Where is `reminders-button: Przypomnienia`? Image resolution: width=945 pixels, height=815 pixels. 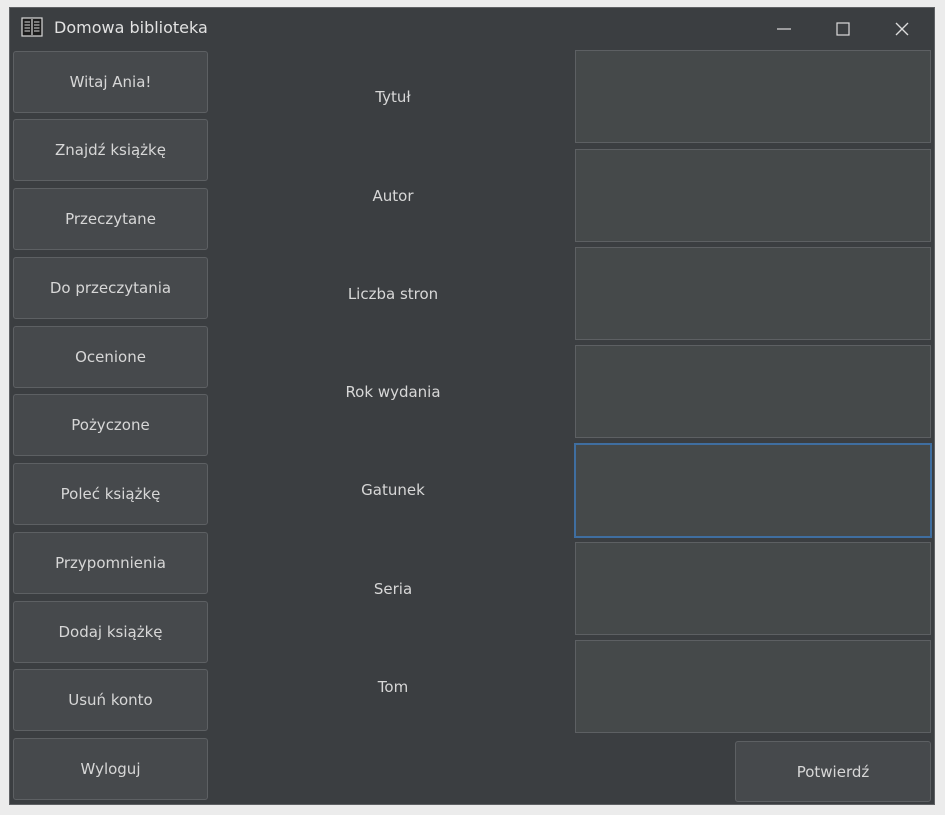
reminders-button: Przypomnienia is located at coordinates (110, 563).